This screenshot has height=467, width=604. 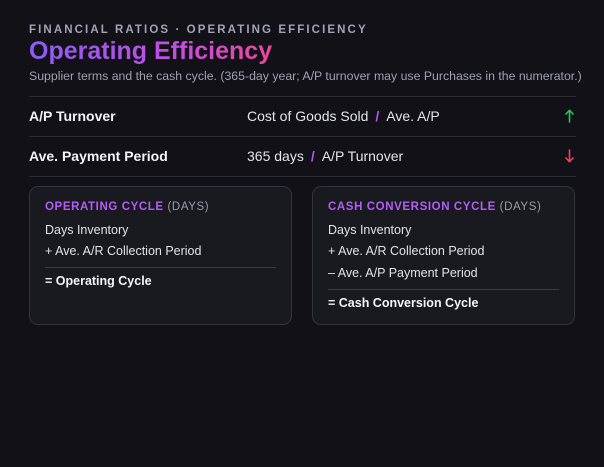 I want to click on arrow-down-icon, so click(x=569, y=156).